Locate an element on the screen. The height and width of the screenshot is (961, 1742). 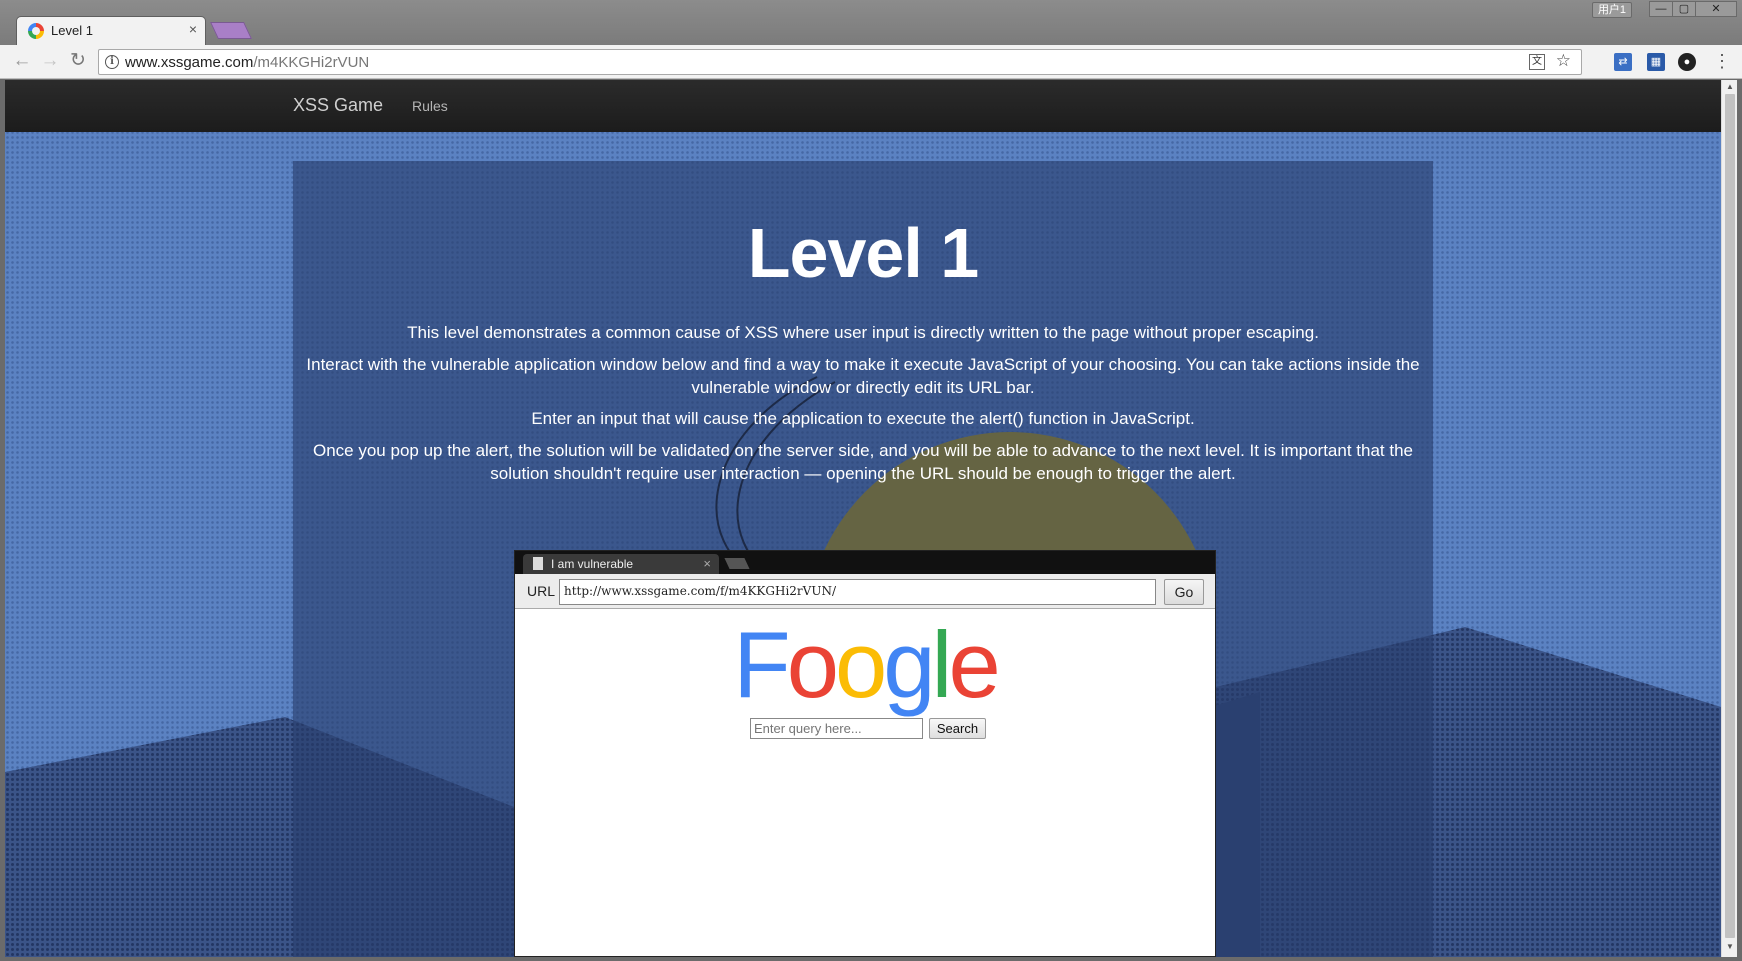
back-icon: ← is located at coordinates (22, 61).